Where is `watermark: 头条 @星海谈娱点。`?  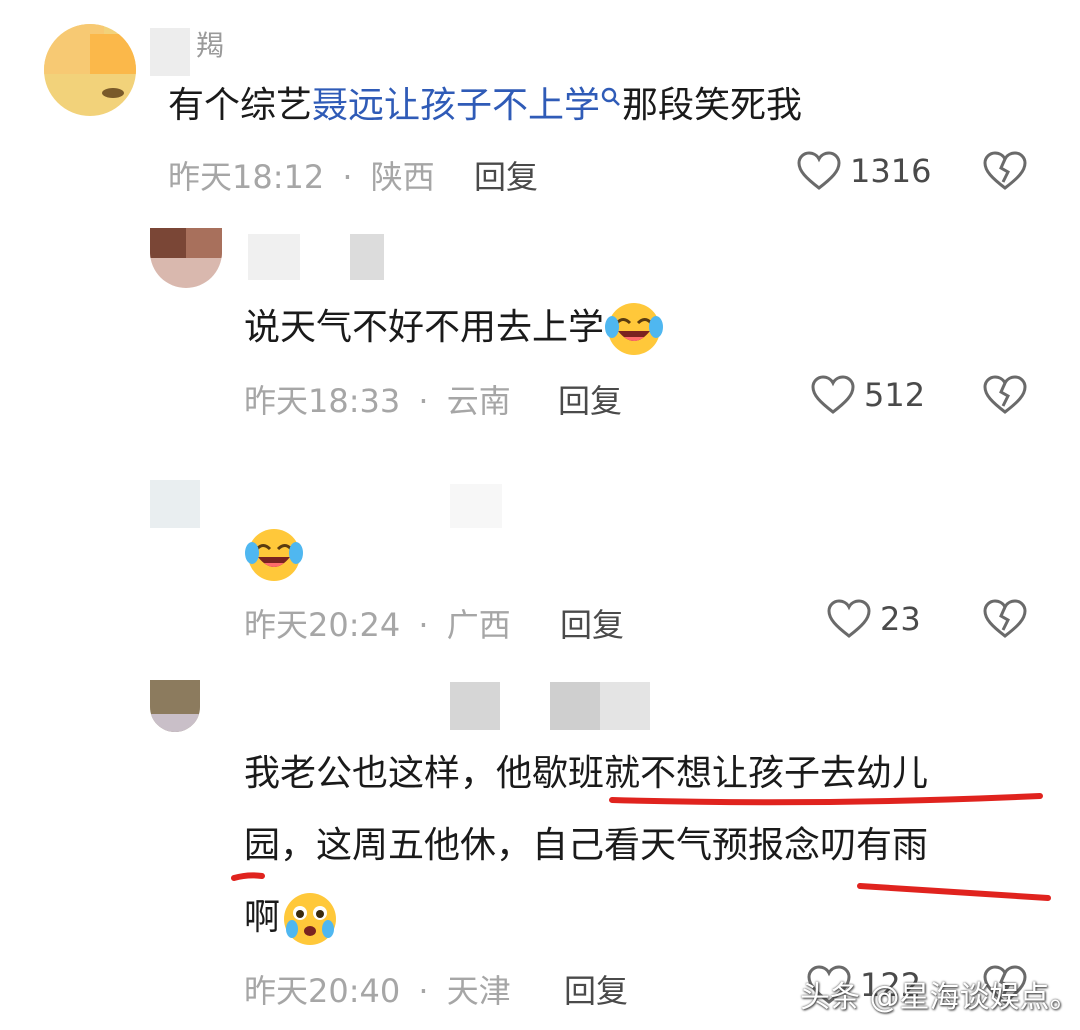
watermark: 头条 @星海谈娱点。 is located at coordinates (940, 997).